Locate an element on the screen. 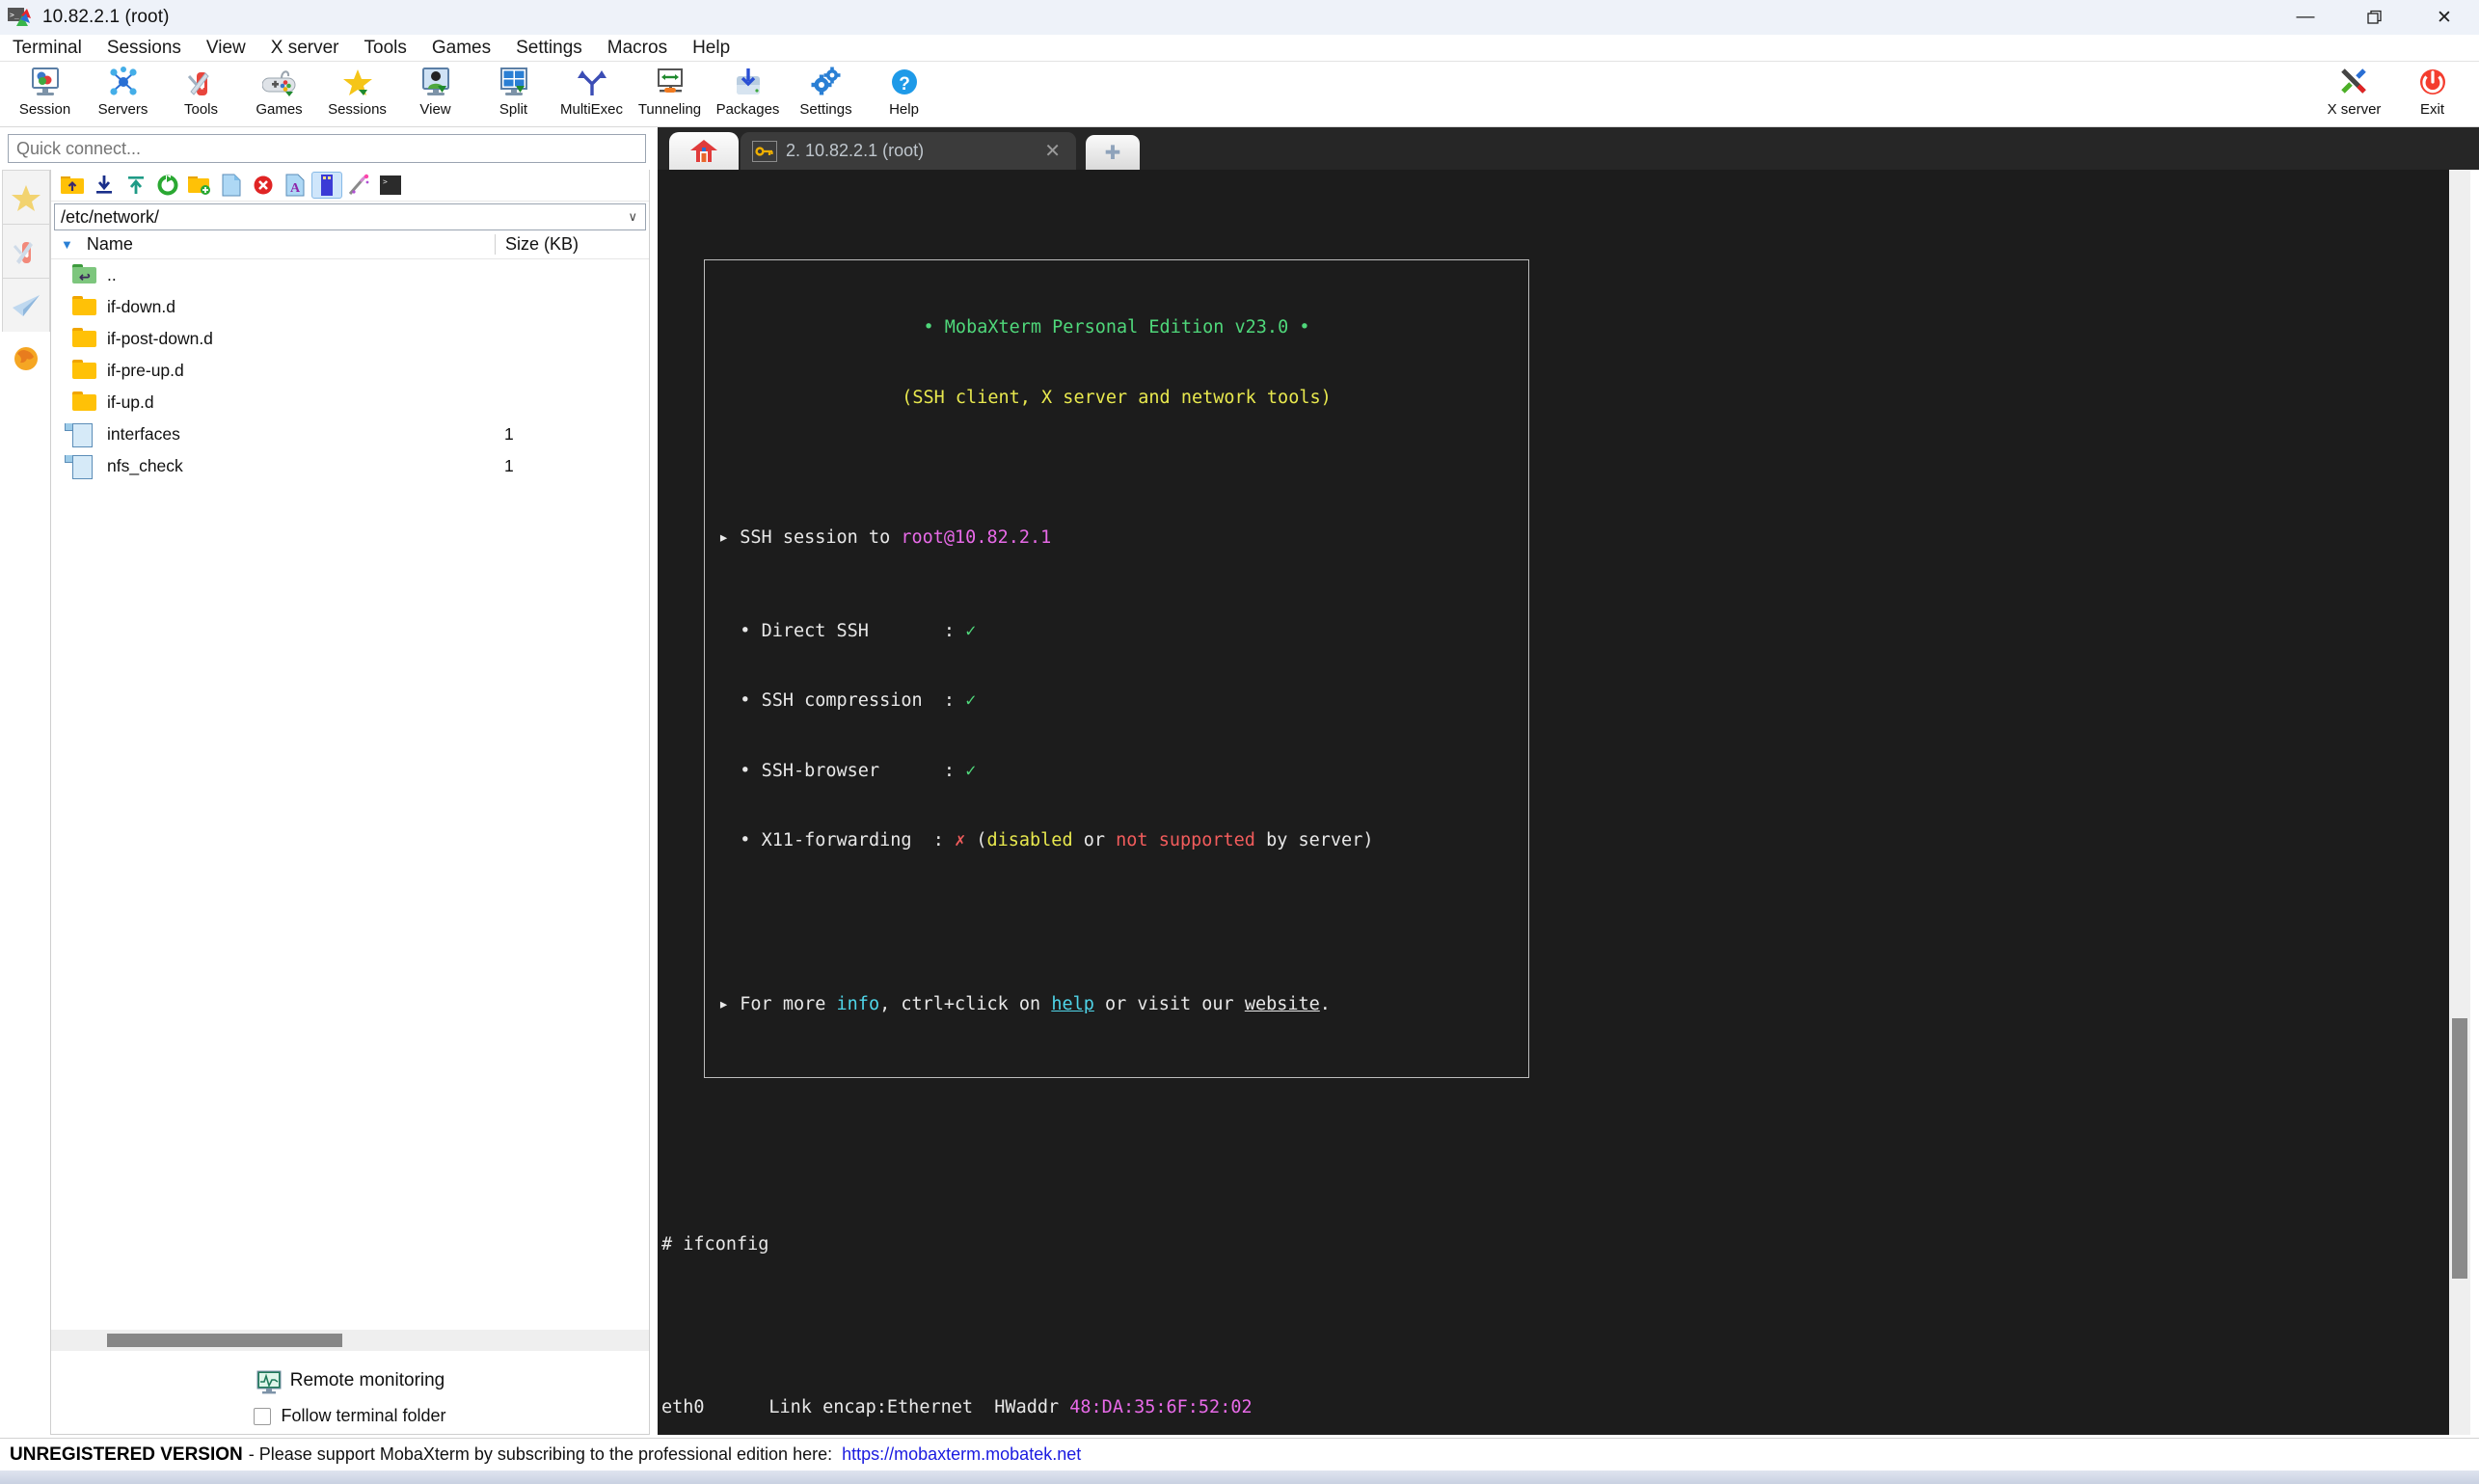 The image size is (2479, 1484). menu-help: Help is located at coordinates (711, 48).